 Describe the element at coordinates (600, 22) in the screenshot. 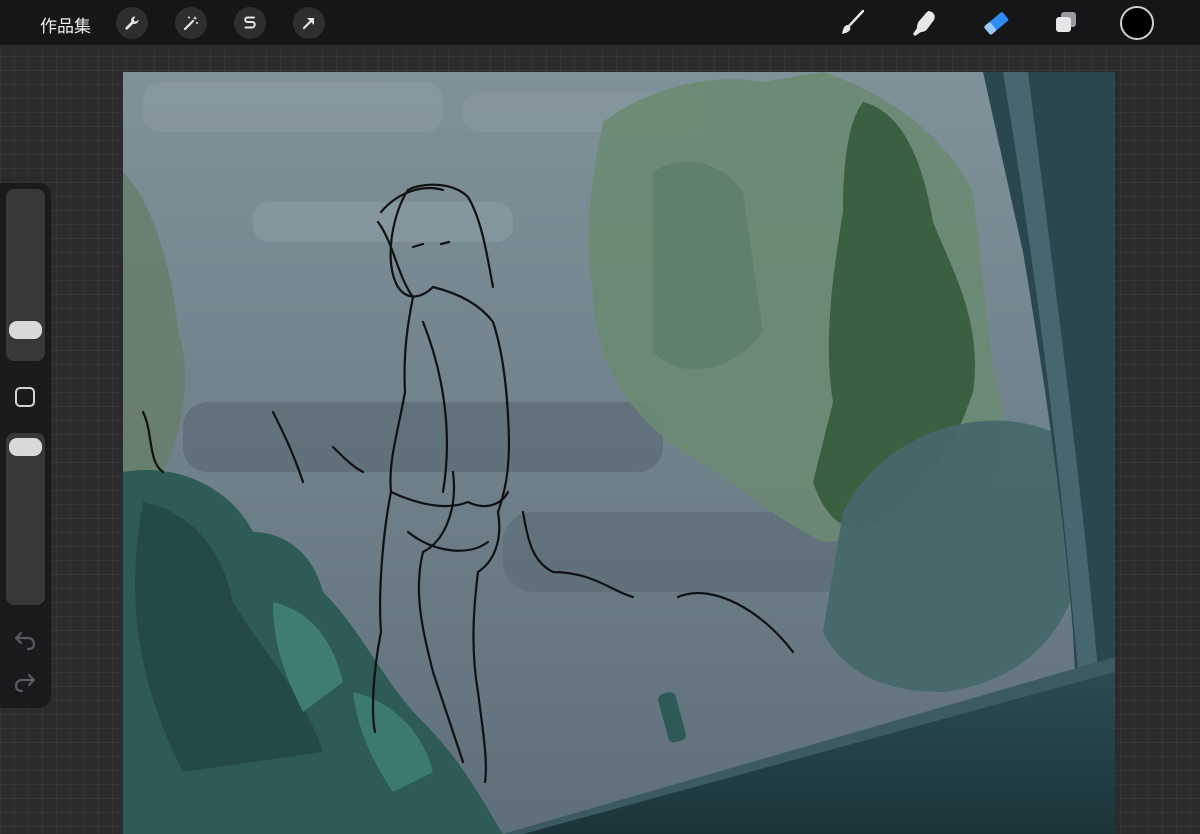

I see `top-toolbar: 作品集` at that location.